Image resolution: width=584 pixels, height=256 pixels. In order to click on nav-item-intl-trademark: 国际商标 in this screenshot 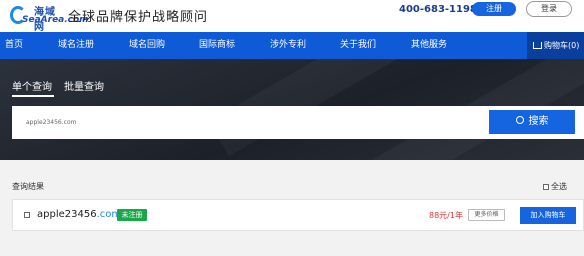, I will do `click(217, 45)`.